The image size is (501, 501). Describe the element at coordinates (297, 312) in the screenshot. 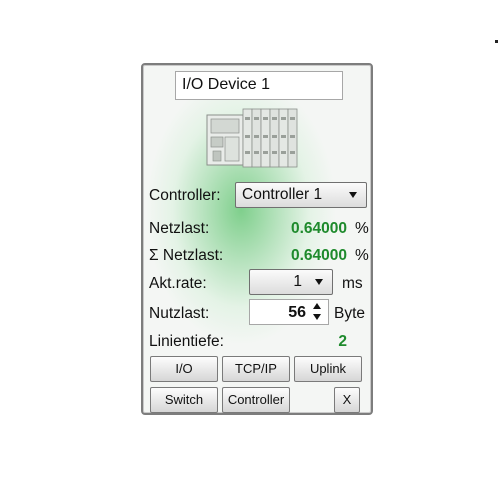

I see `nutzlast-value: 56` at that location.